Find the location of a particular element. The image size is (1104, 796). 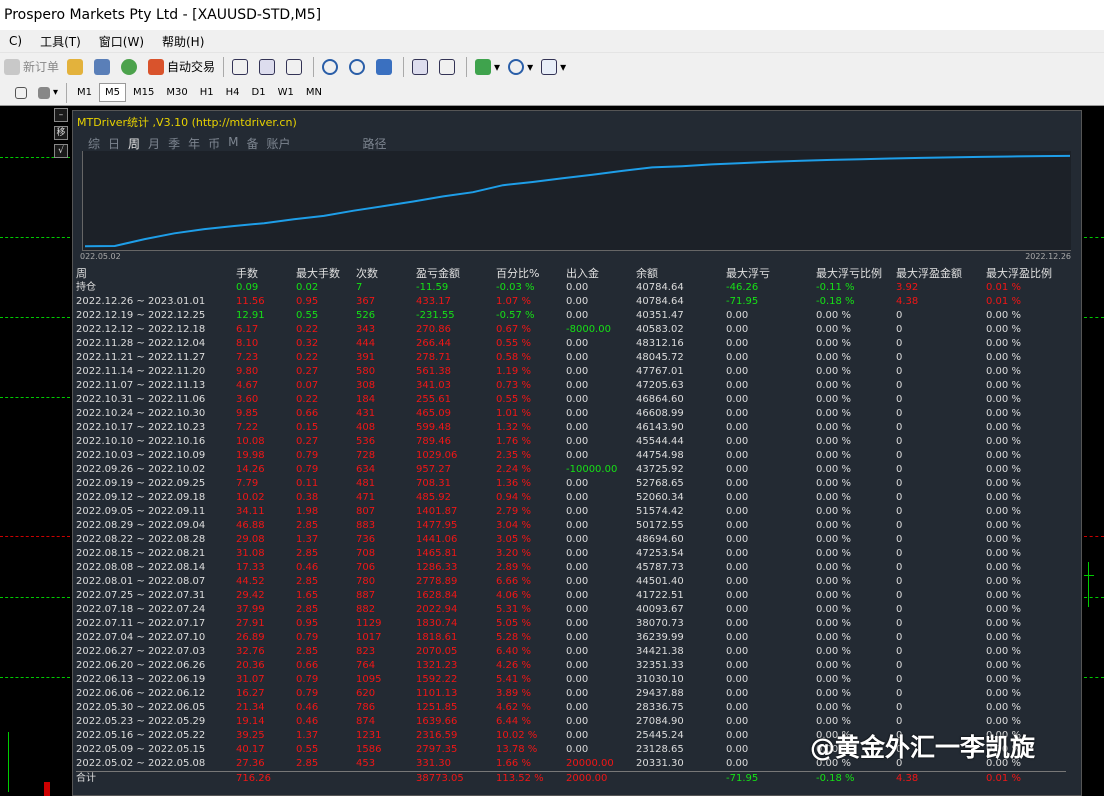

table-cell: 728 is located at coordinates (366, 455).